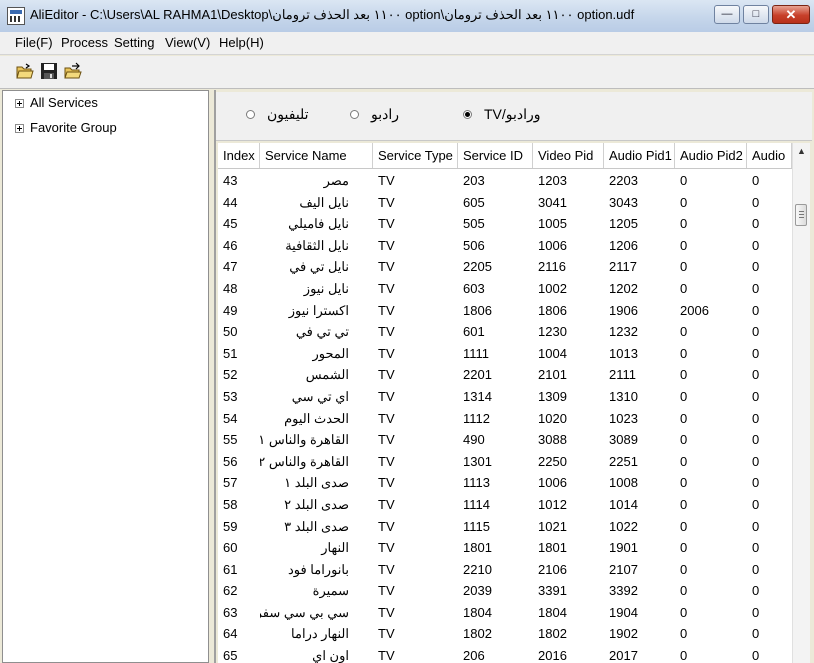  What do you see at coordinates (623, 612) in the screenshot?
I see `col-audio-pid1-cell: 1904` at bounding box center [623, 612].